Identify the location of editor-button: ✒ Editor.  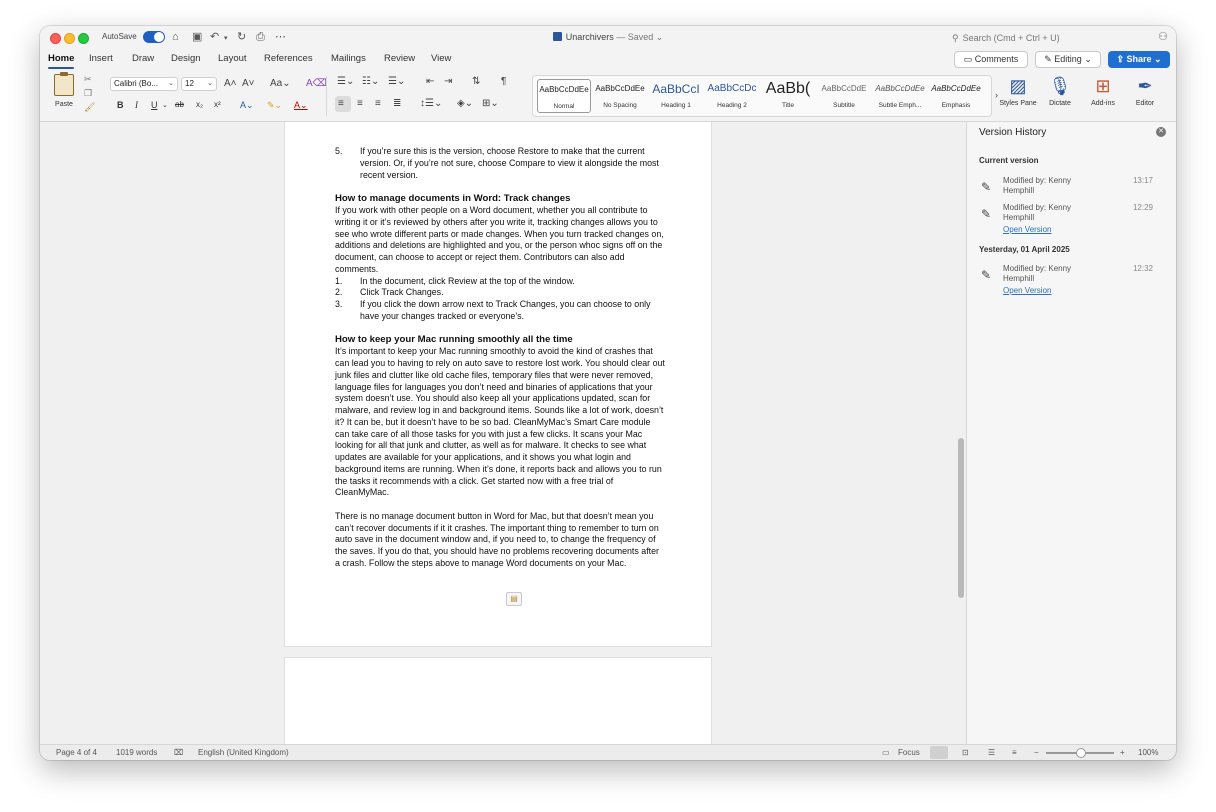
(1145, 91).